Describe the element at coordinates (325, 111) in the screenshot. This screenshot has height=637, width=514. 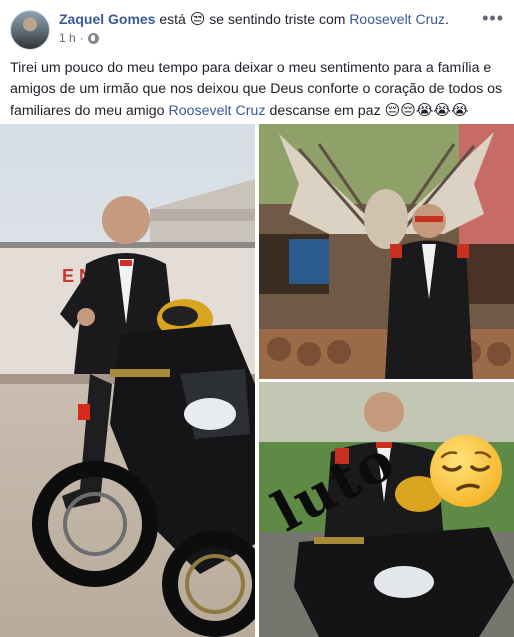
I see `post-text-part2: descanse em paz` at that location.